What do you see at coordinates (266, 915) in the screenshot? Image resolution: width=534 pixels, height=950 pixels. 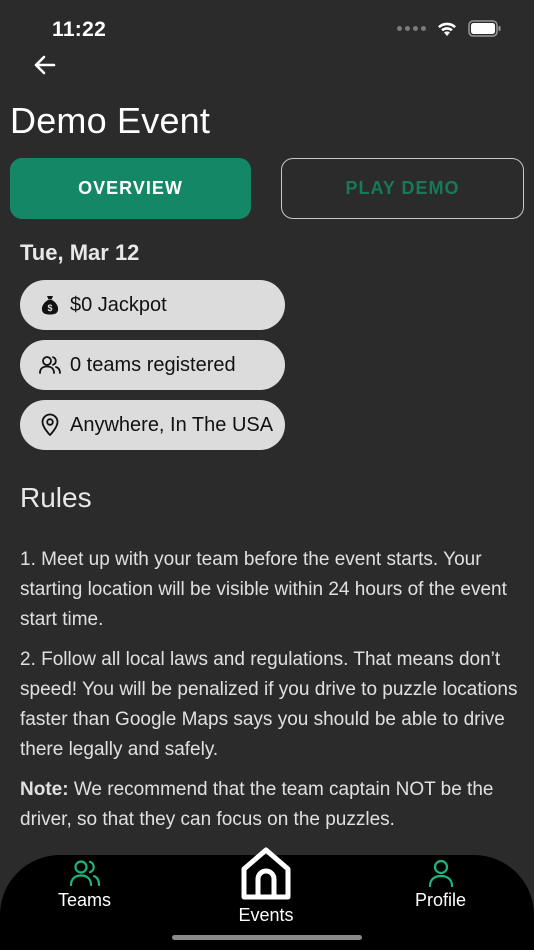 I see `nav-events-label: Events` at bounding box center [266, 915].